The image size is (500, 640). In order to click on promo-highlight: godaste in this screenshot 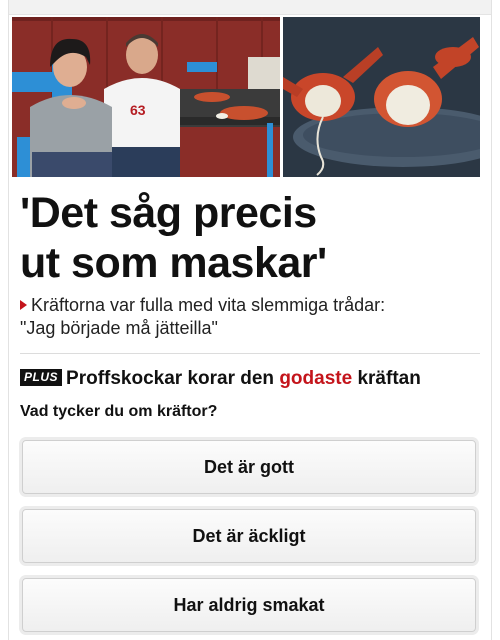, I will do `click(315, 378)`.